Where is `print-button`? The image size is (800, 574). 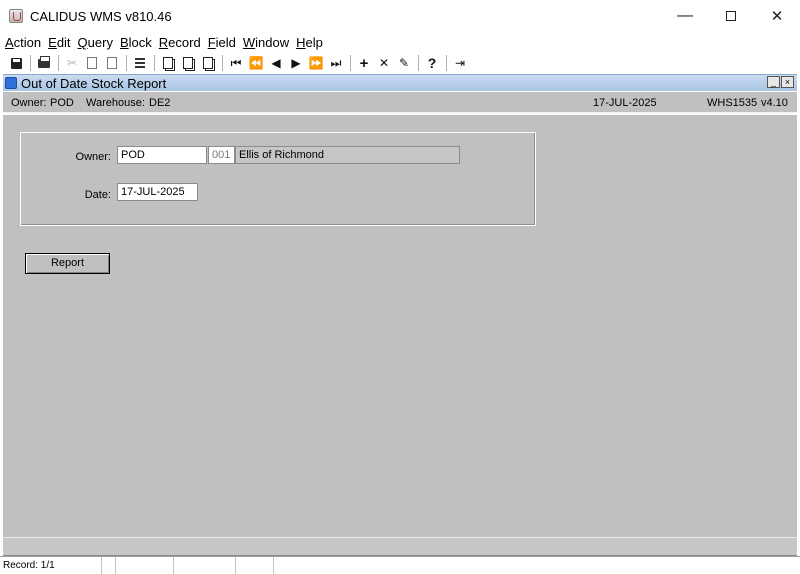 print-button is located at coordinates (44, 63).